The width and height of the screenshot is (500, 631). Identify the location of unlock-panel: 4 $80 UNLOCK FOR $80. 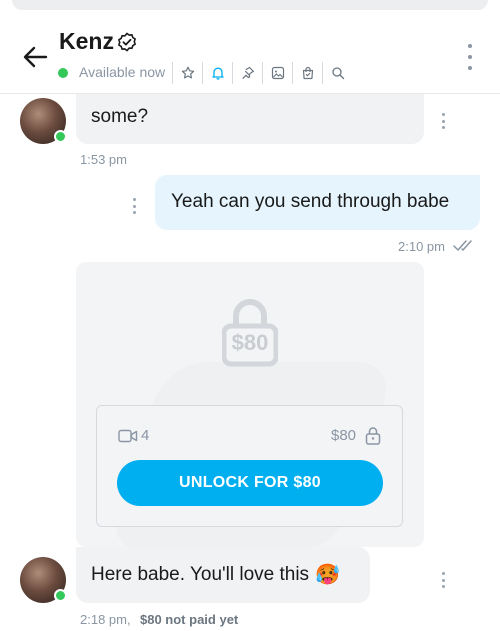
(249, 466).